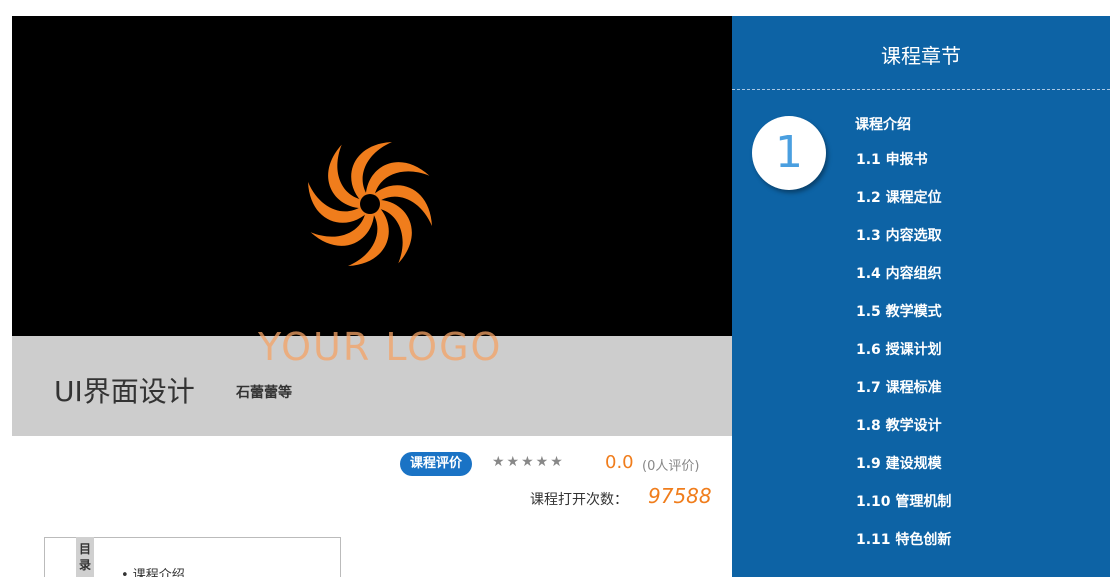 The width and height of the screenshot is (1110, 577). Describe the element at coordinates (671, 466) in the screenshot. I see `review-count: (0人评价)` at that location.